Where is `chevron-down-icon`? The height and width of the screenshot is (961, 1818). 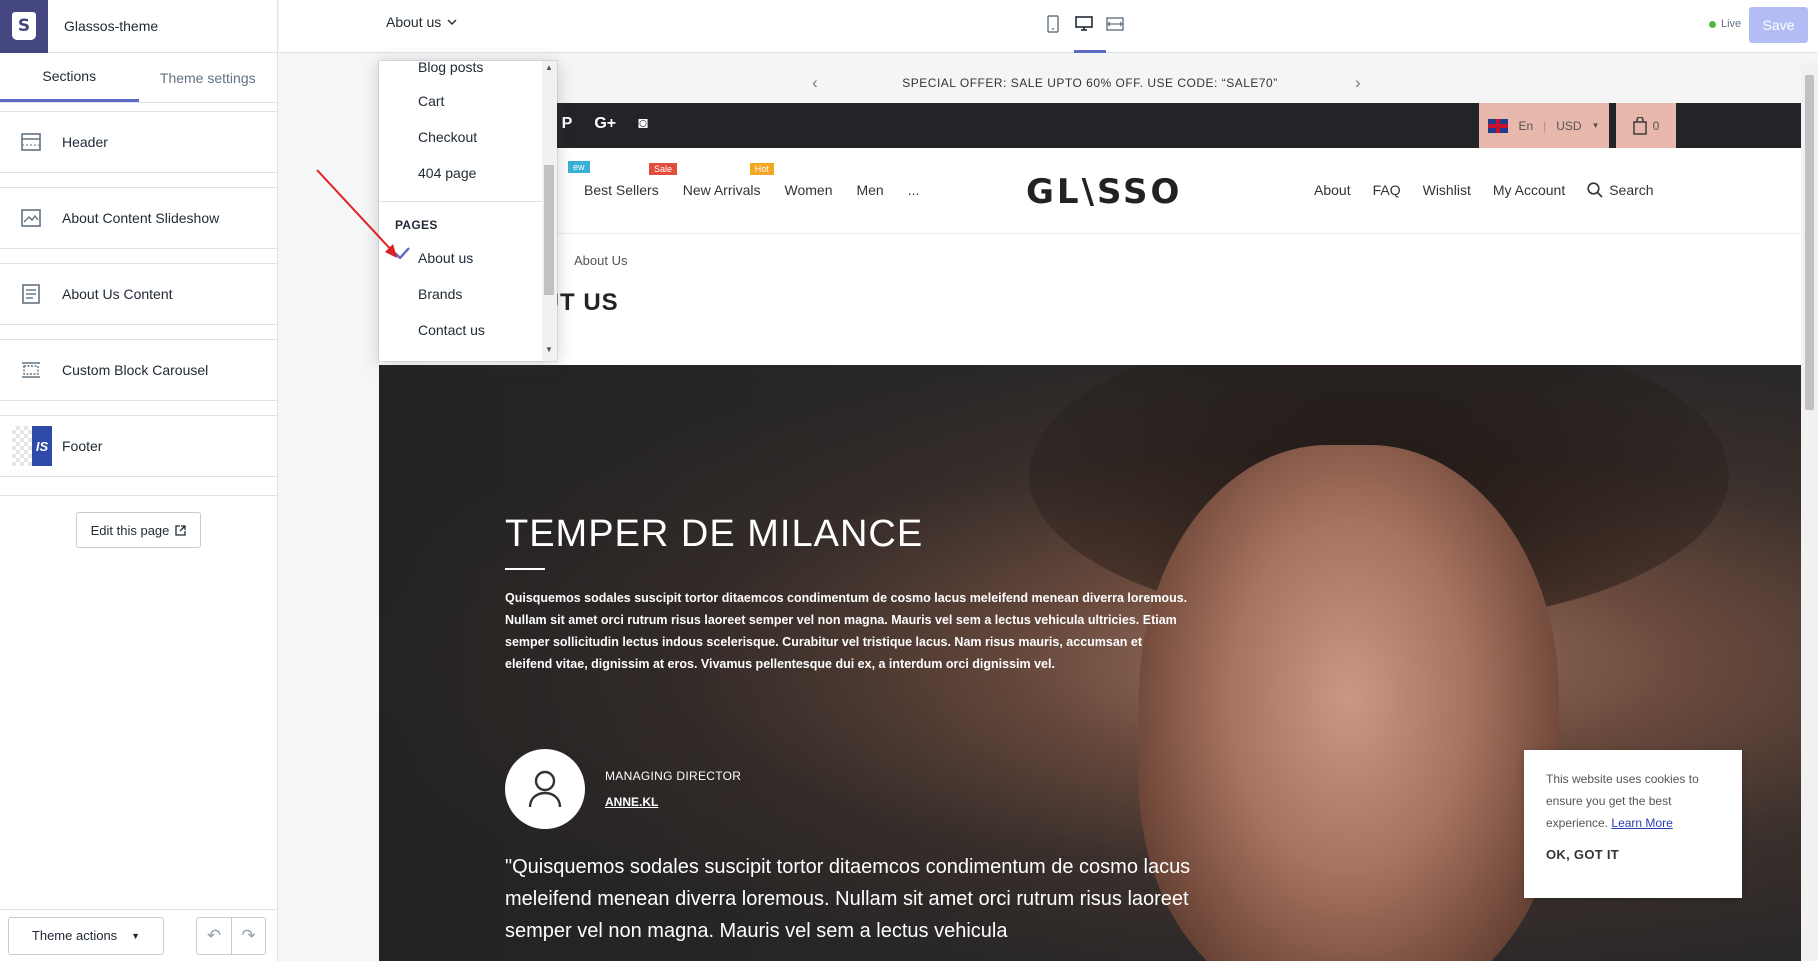 chevron-down-icon is located at coordinates (452, 22).